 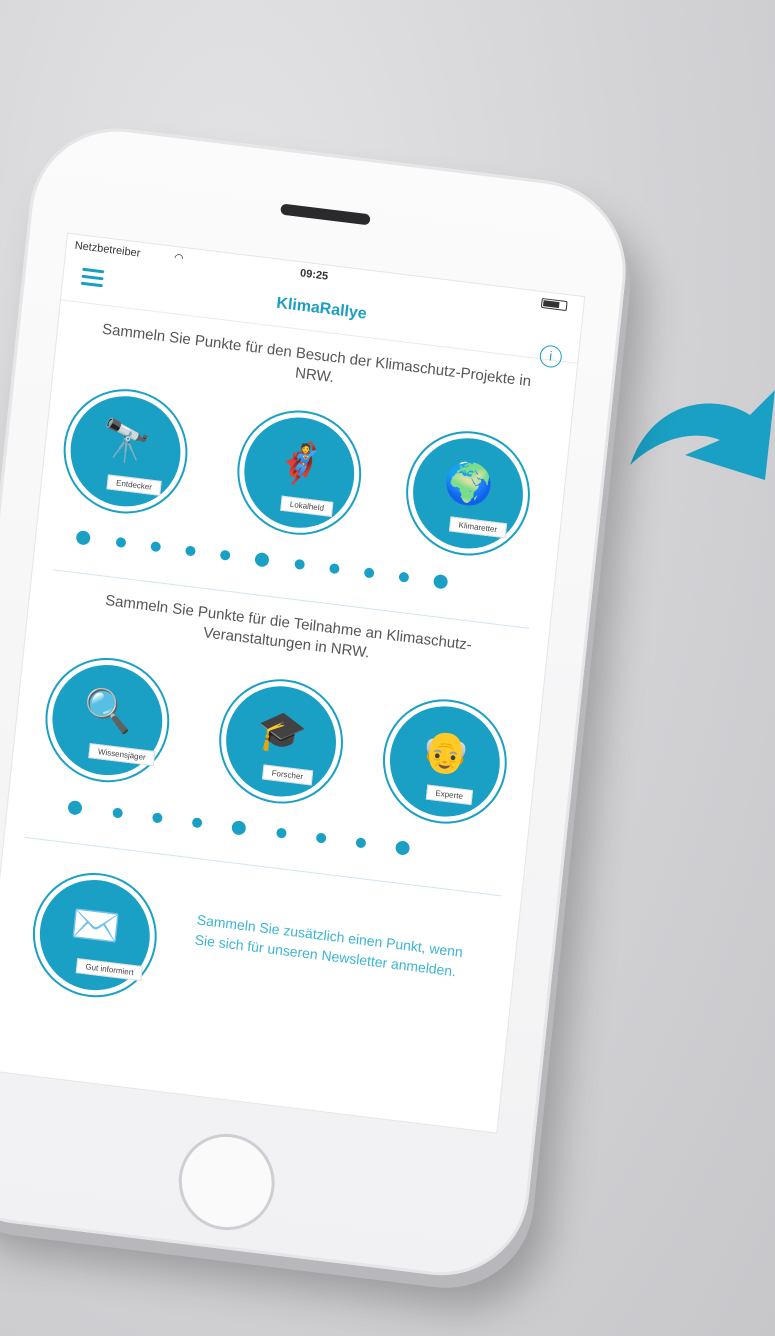 What do you see at coordinates (554, 304) in the screenshot?
I see `battery-icon` at bounding box center [554, 304].